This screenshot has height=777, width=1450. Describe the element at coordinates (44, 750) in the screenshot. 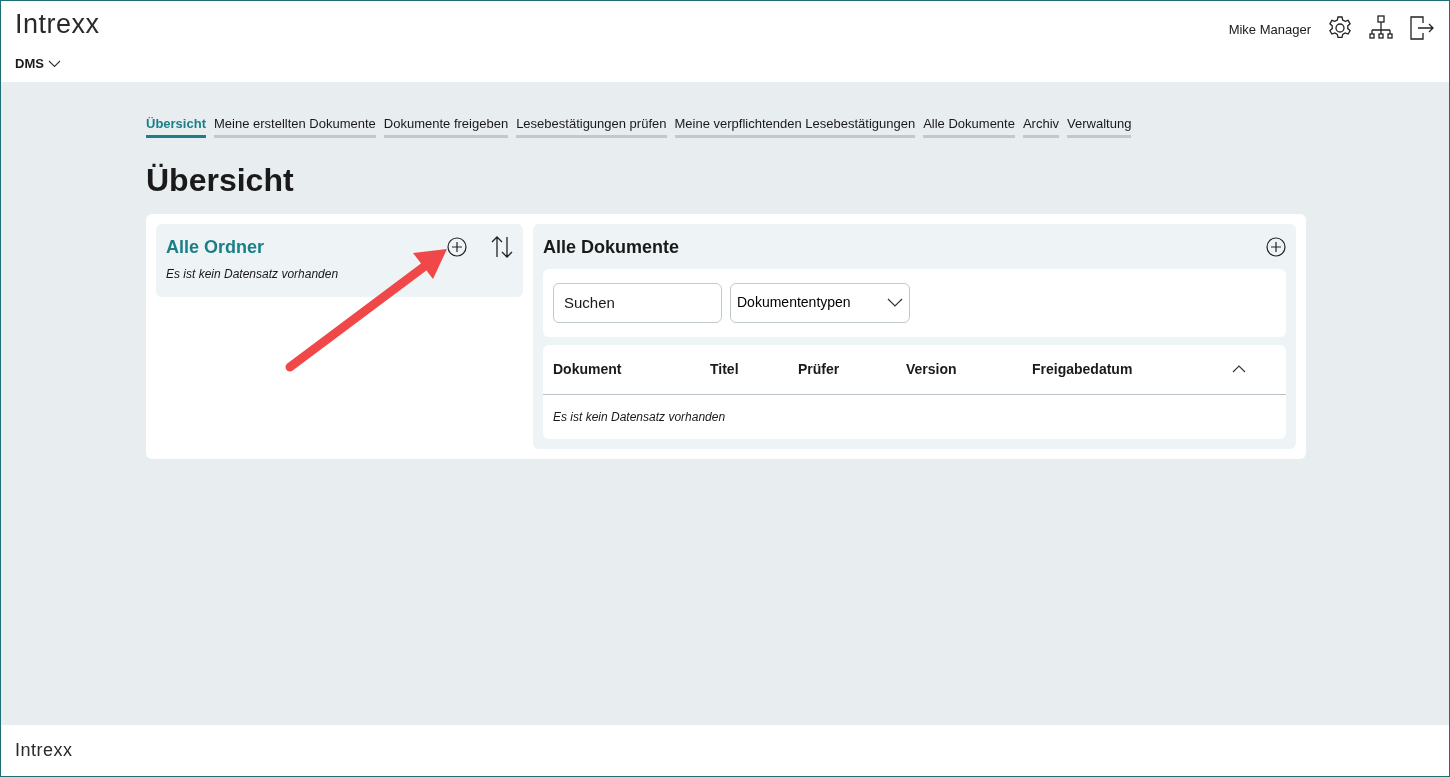

I see `footer-logo: Intrexx` at that location.